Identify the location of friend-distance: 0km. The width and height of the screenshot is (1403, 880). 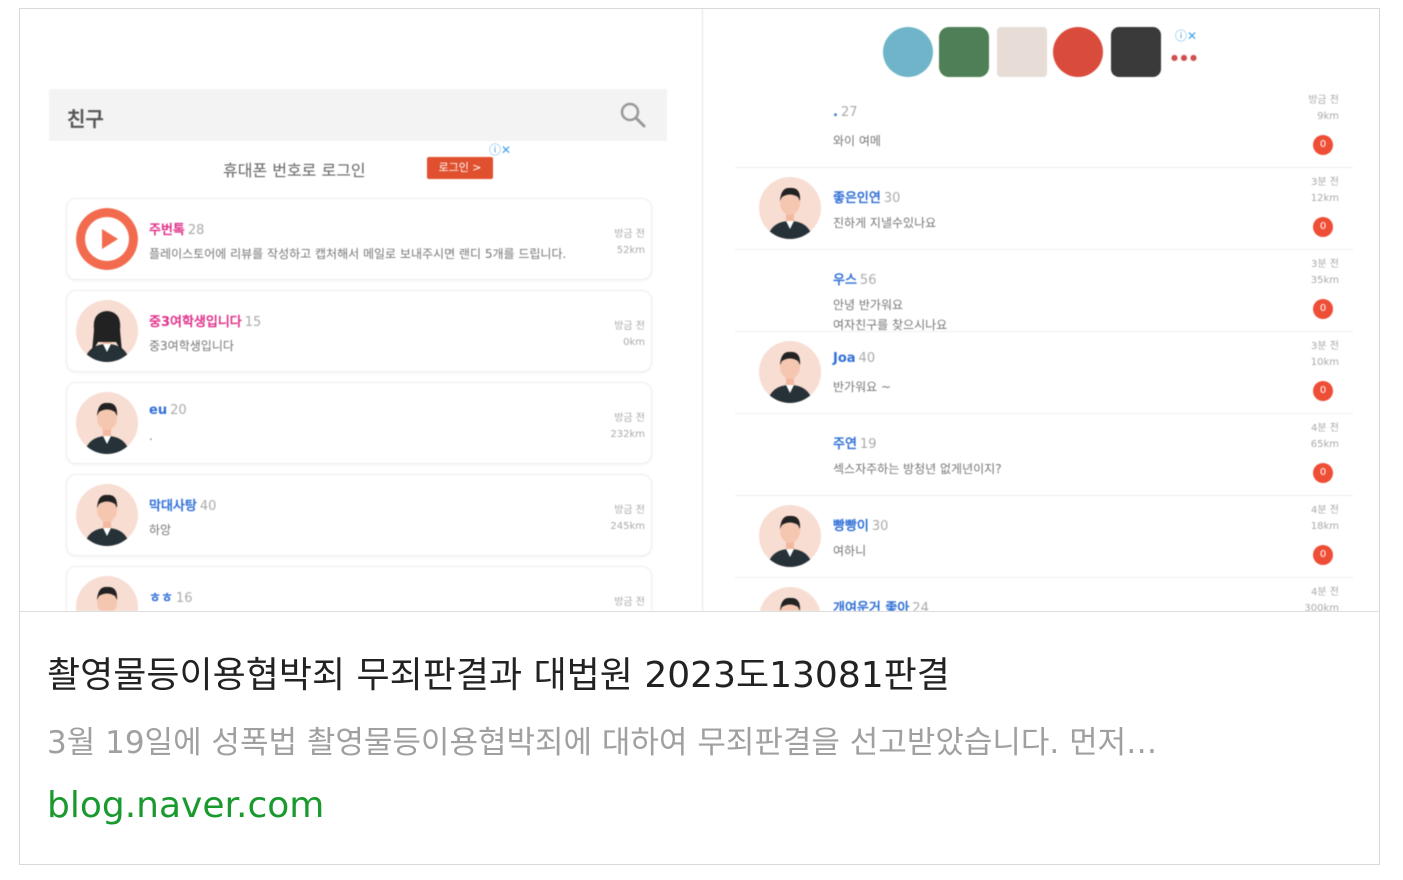
(634, 342).